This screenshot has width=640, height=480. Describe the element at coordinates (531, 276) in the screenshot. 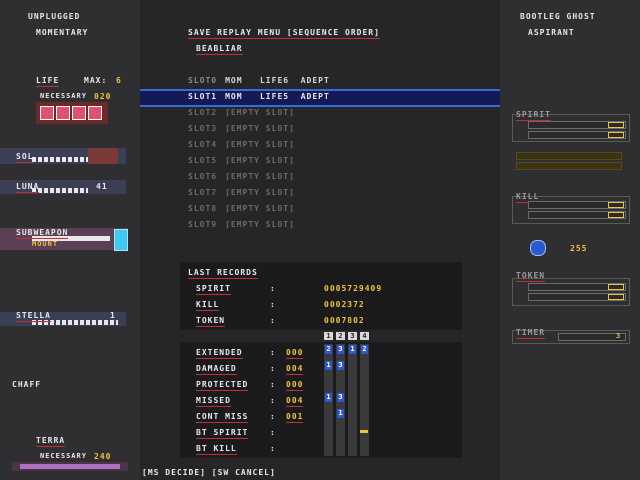

I see `ghost-token-label: TOKEN` at that location.